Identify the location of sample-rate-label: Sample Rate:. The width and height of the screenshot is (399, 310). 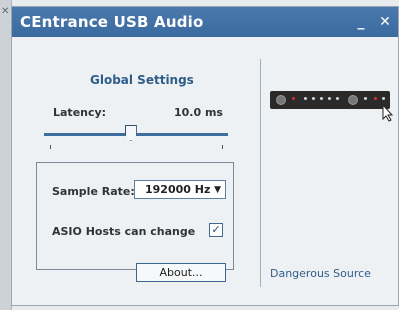
(93, 191).